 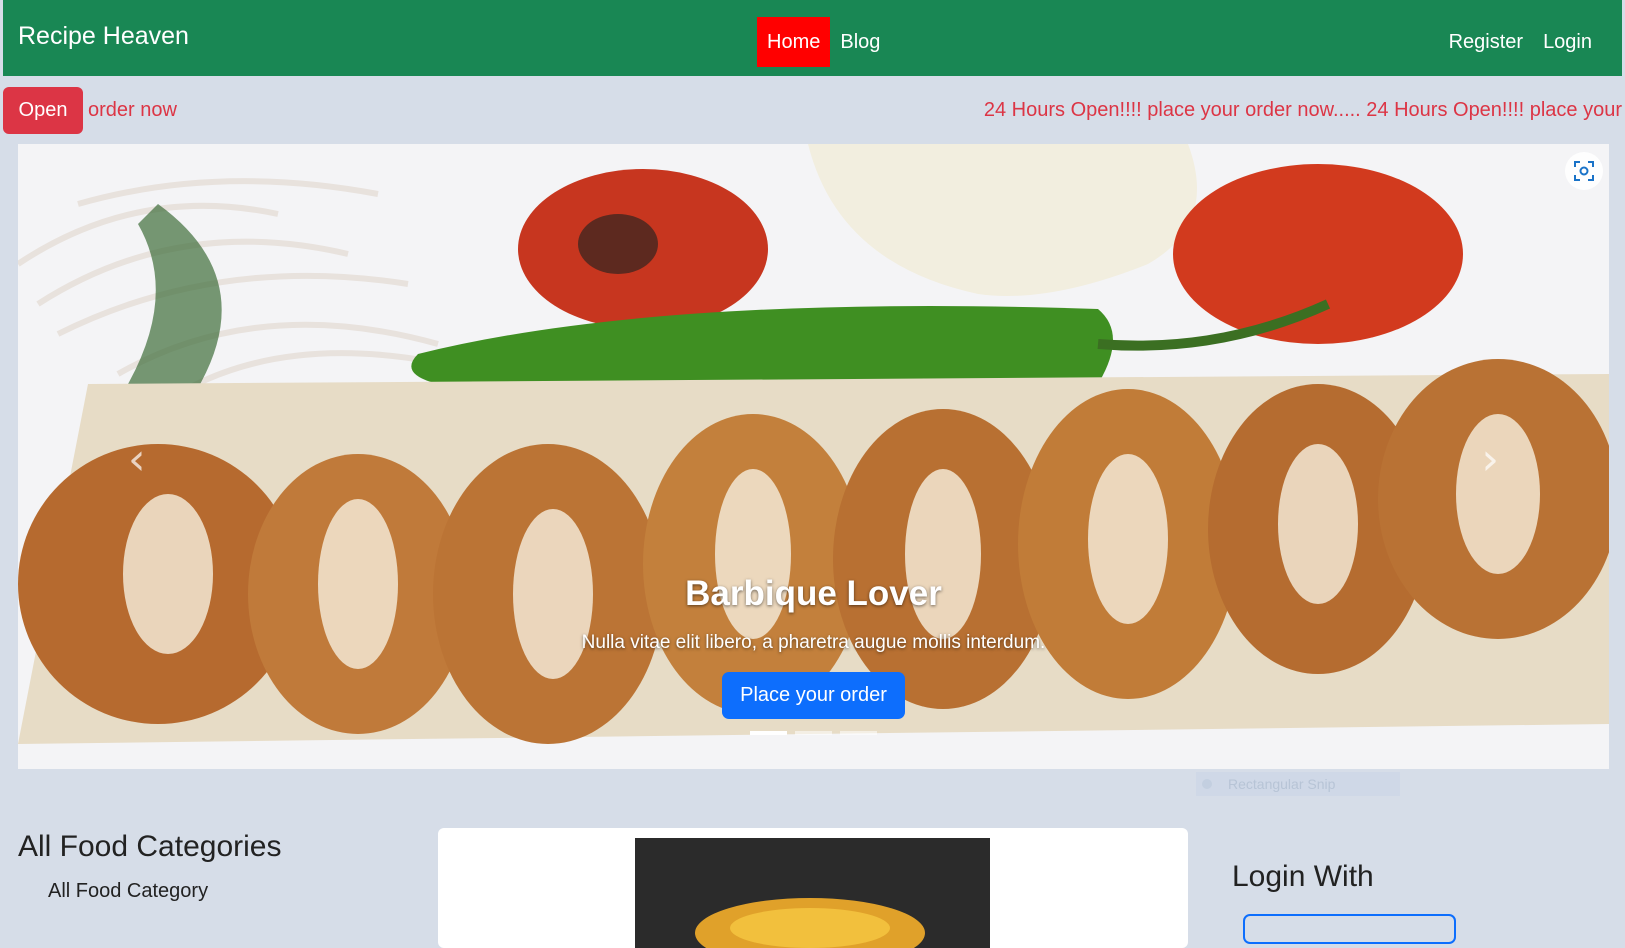 What do you see at coordinates (860, 42) in the screenshot?
I see `nav-blog: Blog` at bounding box center [860, 42].